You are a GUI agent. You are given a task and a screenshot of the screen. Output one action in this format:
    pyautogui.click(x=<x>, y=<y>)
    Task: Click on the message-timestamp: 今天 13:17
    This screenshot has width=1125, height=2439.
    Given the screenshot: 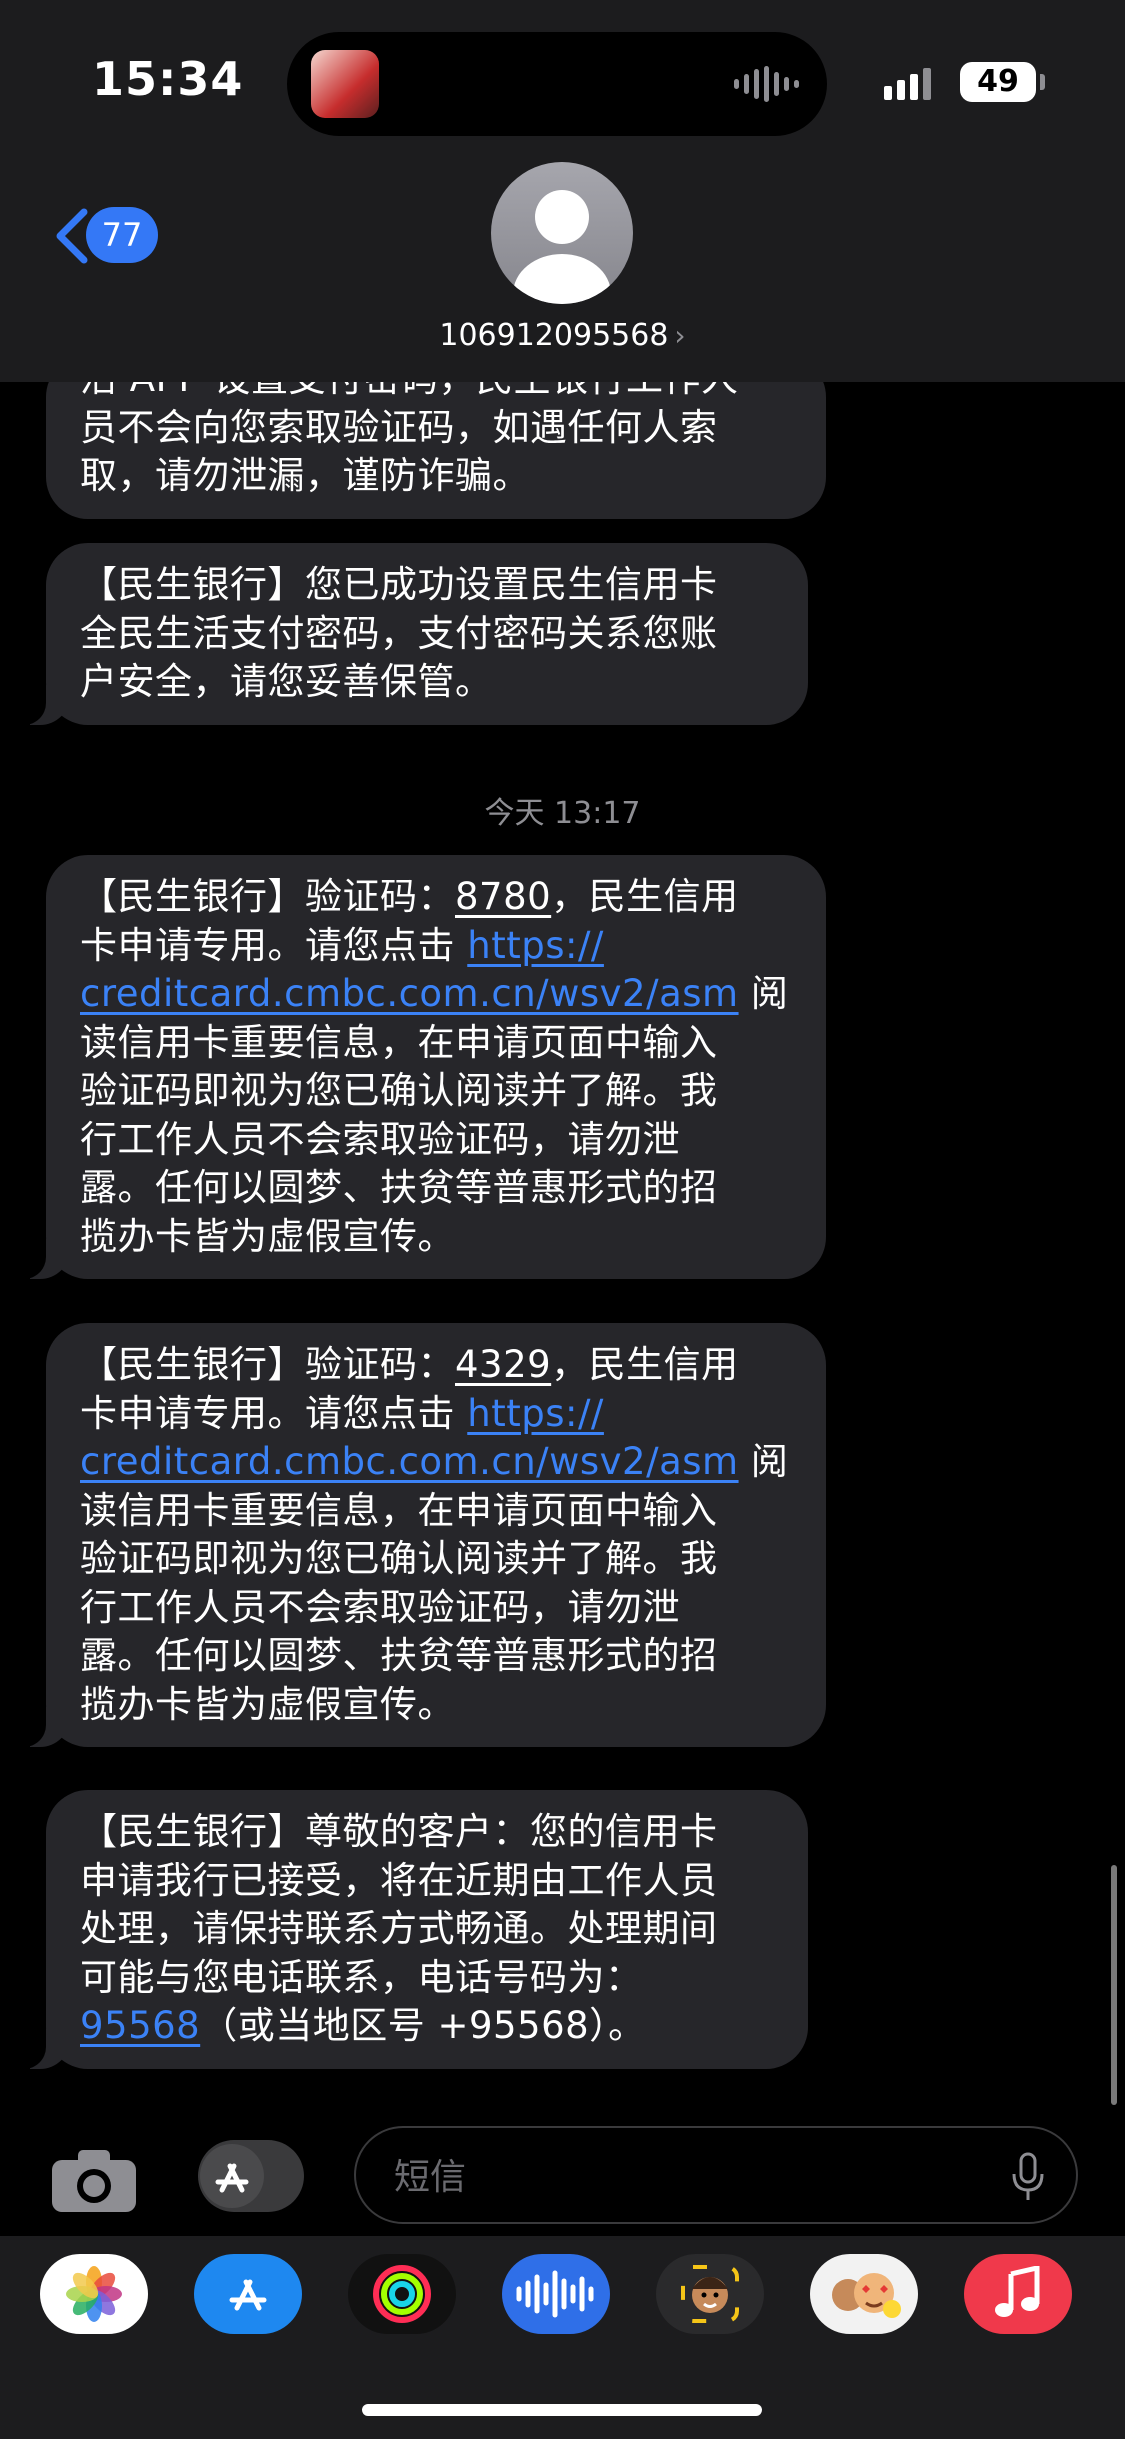 What is the action you would take?
    pyautogui.click(x=562, y=813)
    